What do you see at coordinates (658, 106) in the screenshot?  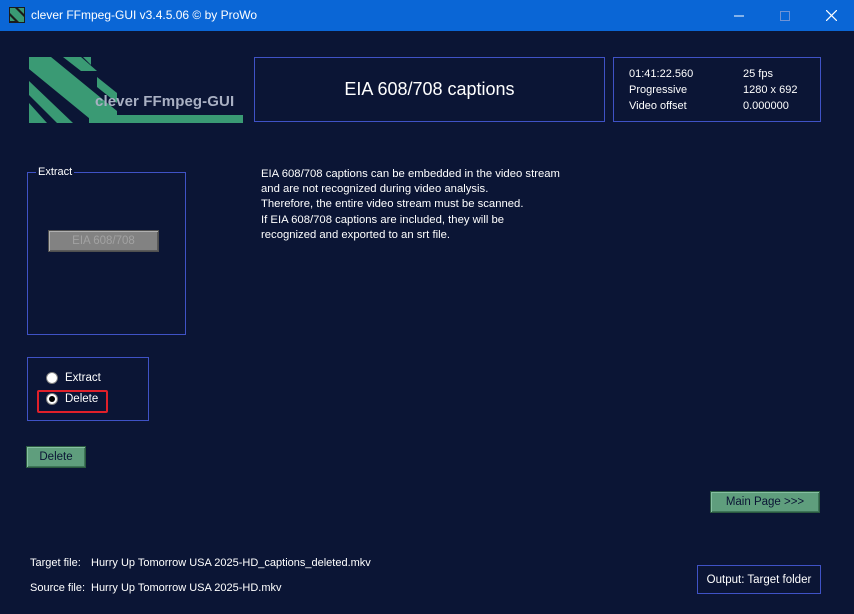 I see `video-offset-label: Video offset` at bounding box center [658, 106].